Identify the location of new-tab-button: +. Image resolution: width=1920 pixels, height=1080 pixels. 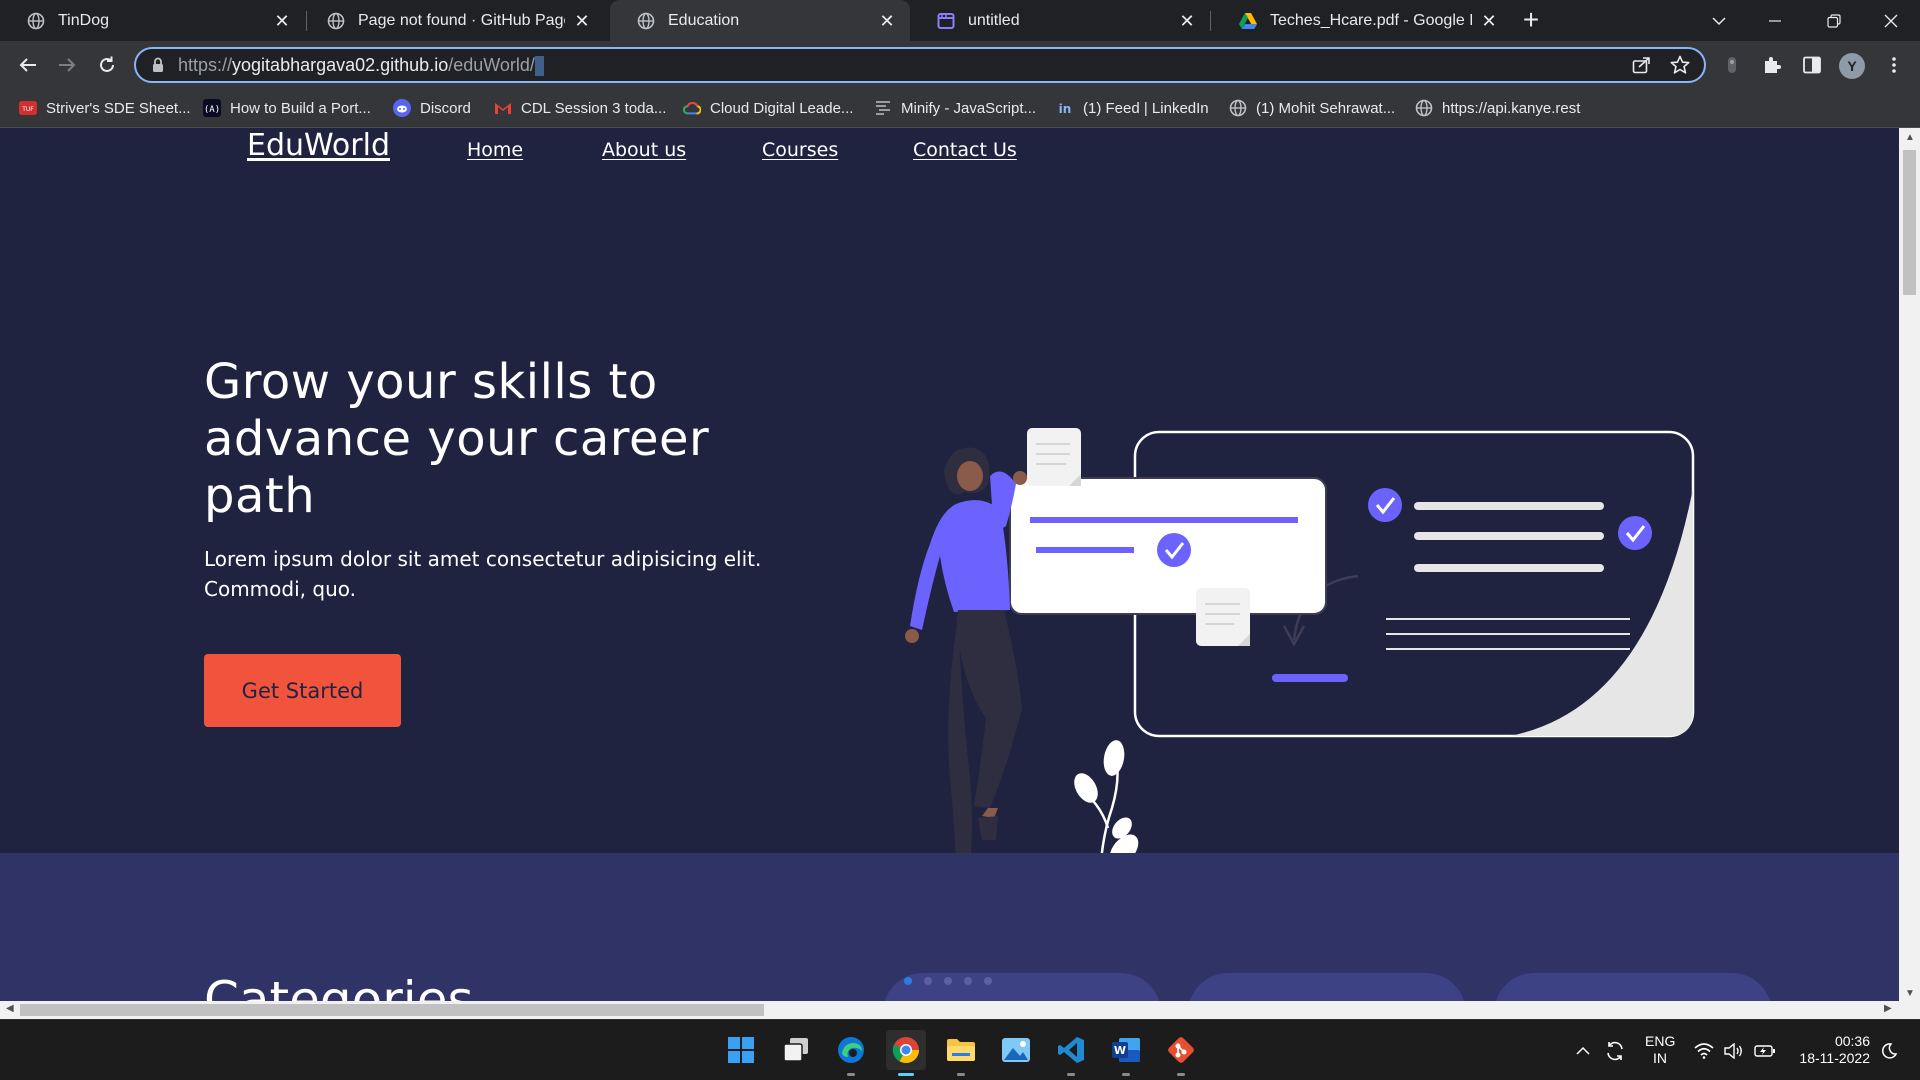
(1531, 21).